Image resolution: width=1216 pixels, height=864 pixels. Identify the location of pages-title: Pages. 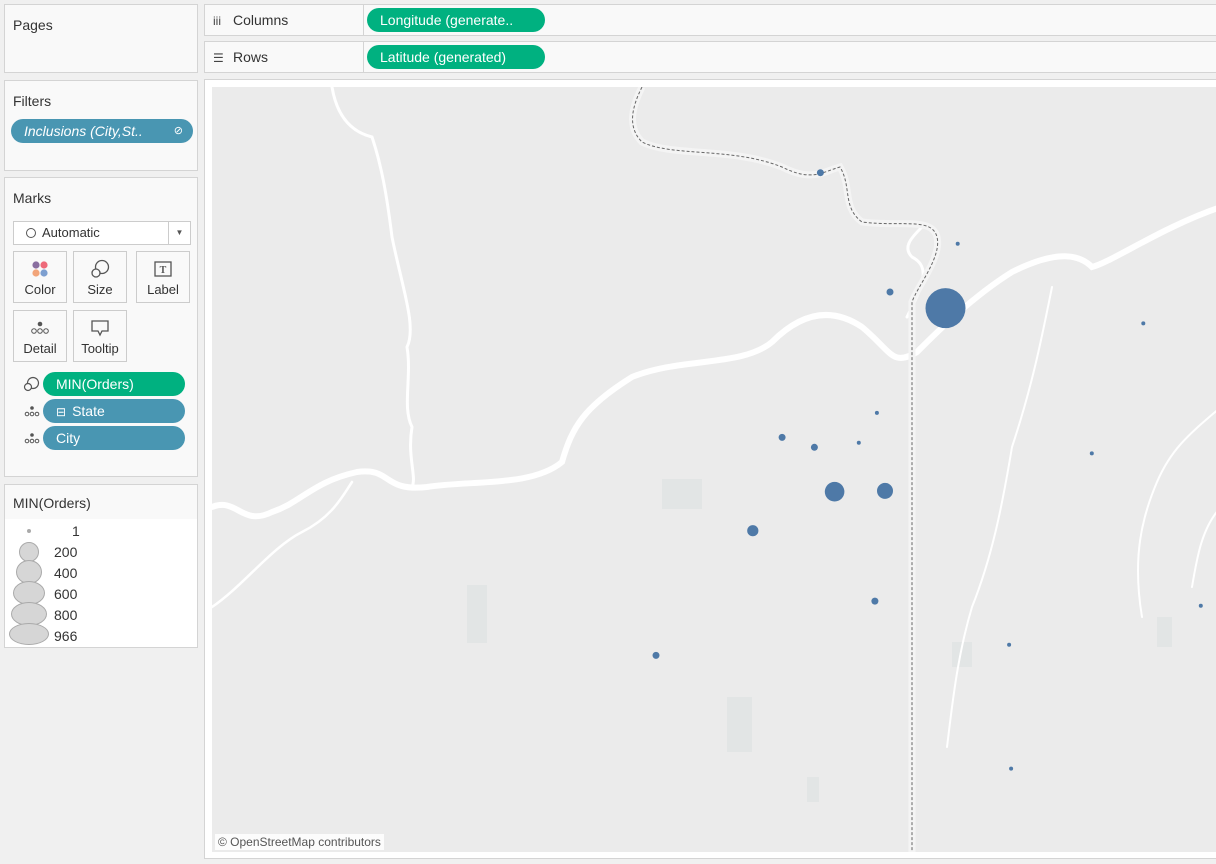
(33, 25).